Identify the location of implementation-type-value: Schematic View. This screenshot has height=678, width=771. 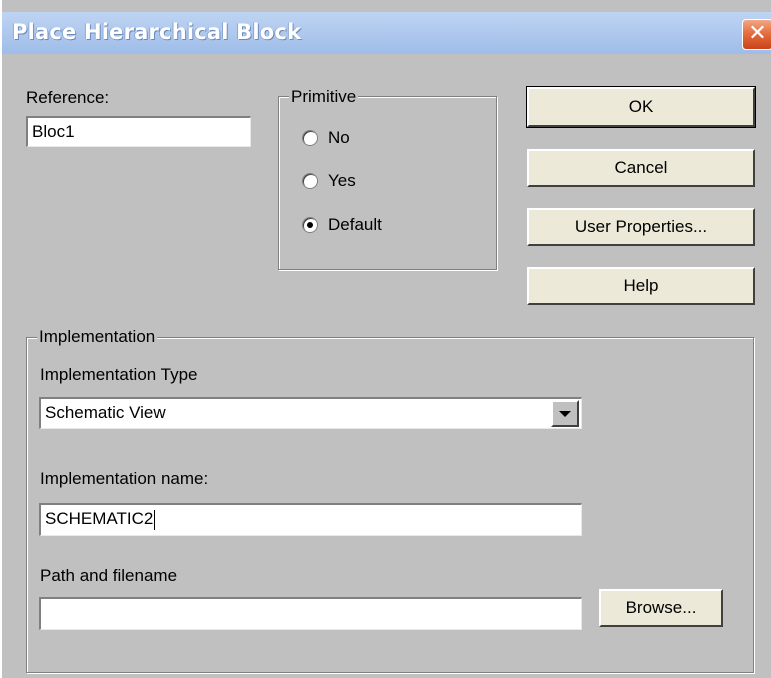
(105, 412).